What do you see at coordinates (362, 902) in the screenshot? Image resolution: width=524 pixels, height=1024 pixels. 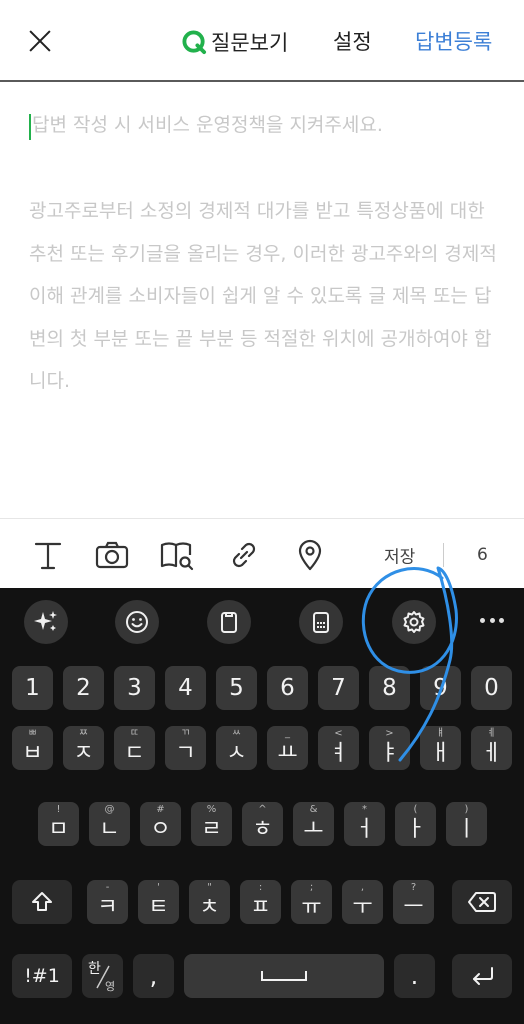 I see `key-u: ,ㅜ` at bounding box center [362, 902].